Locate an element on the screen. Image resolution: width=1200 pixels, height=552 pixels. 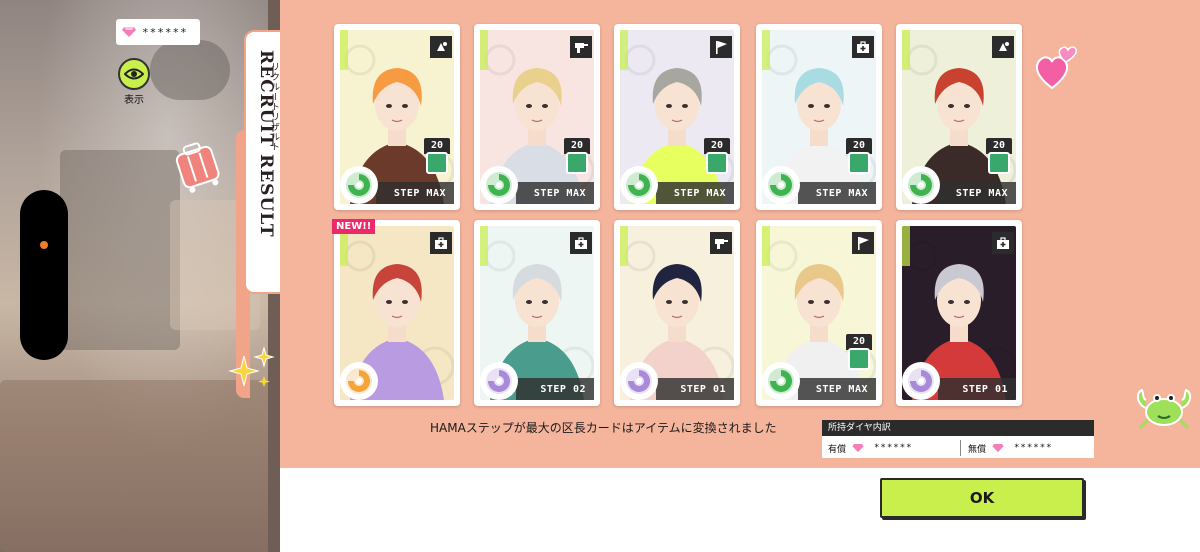
orange-attribute-icon is located at coordinates (359, 381).